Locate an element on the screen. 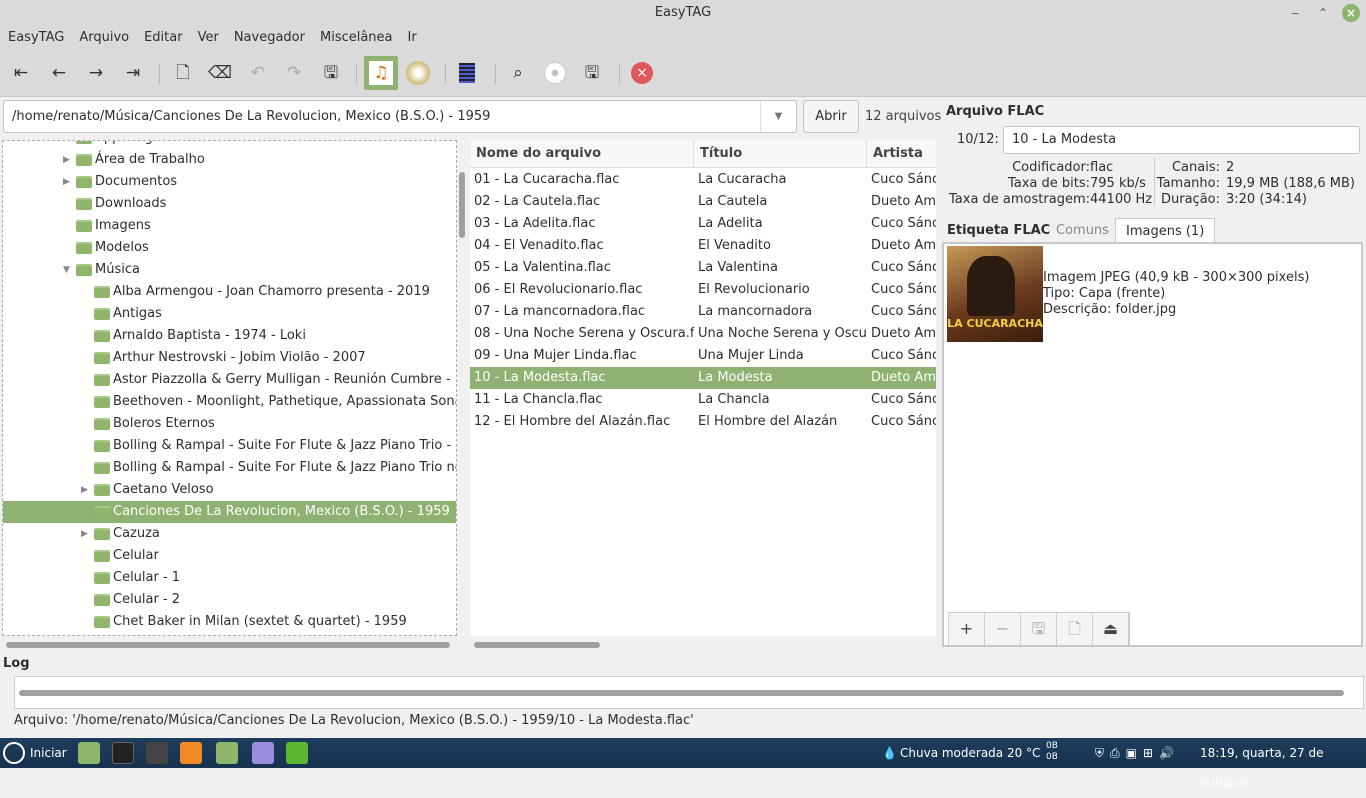 This screenshot has height=798, width=1366. easytag-task-icon is located at coordinates (297, 753).